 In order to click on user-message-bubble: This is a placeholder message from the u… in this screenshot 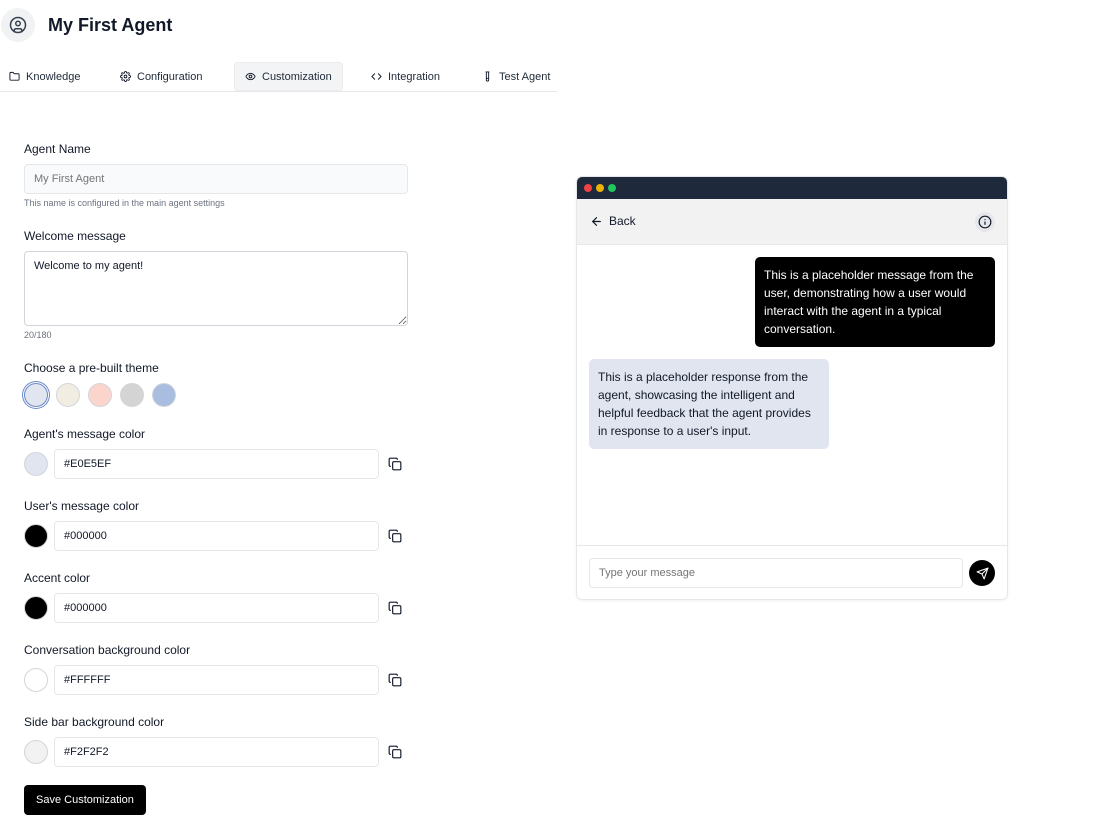, I will do `click(875, 302)`.